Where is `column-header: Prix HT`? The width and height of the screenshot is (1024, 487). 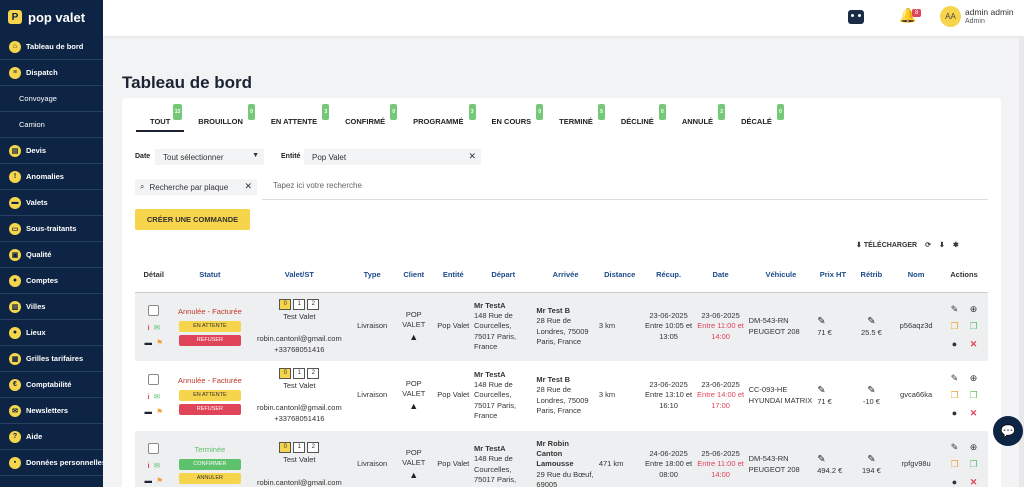 column-header: Prix HT is located at coordinates (833, 275).